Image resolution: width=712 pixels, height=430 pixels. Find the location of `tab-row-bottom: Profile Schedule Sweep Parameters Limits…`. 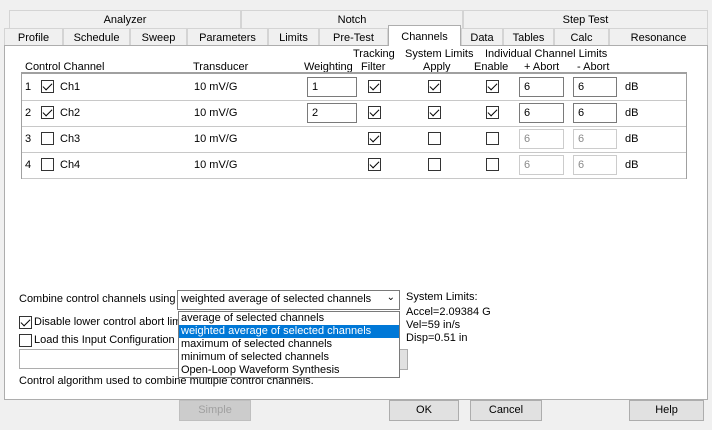

tab-row-bottom: Profile Schedule Sweep Parameters Limits… is located at coordinates (356, 35).